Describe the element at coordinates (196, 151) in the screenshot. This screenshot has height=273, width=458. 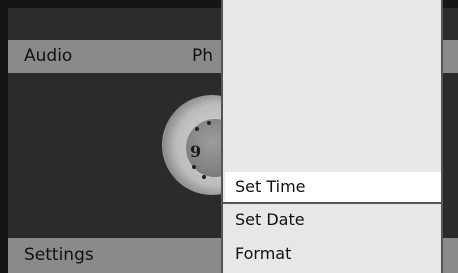
I see `clock-numeral: 9` at that location.